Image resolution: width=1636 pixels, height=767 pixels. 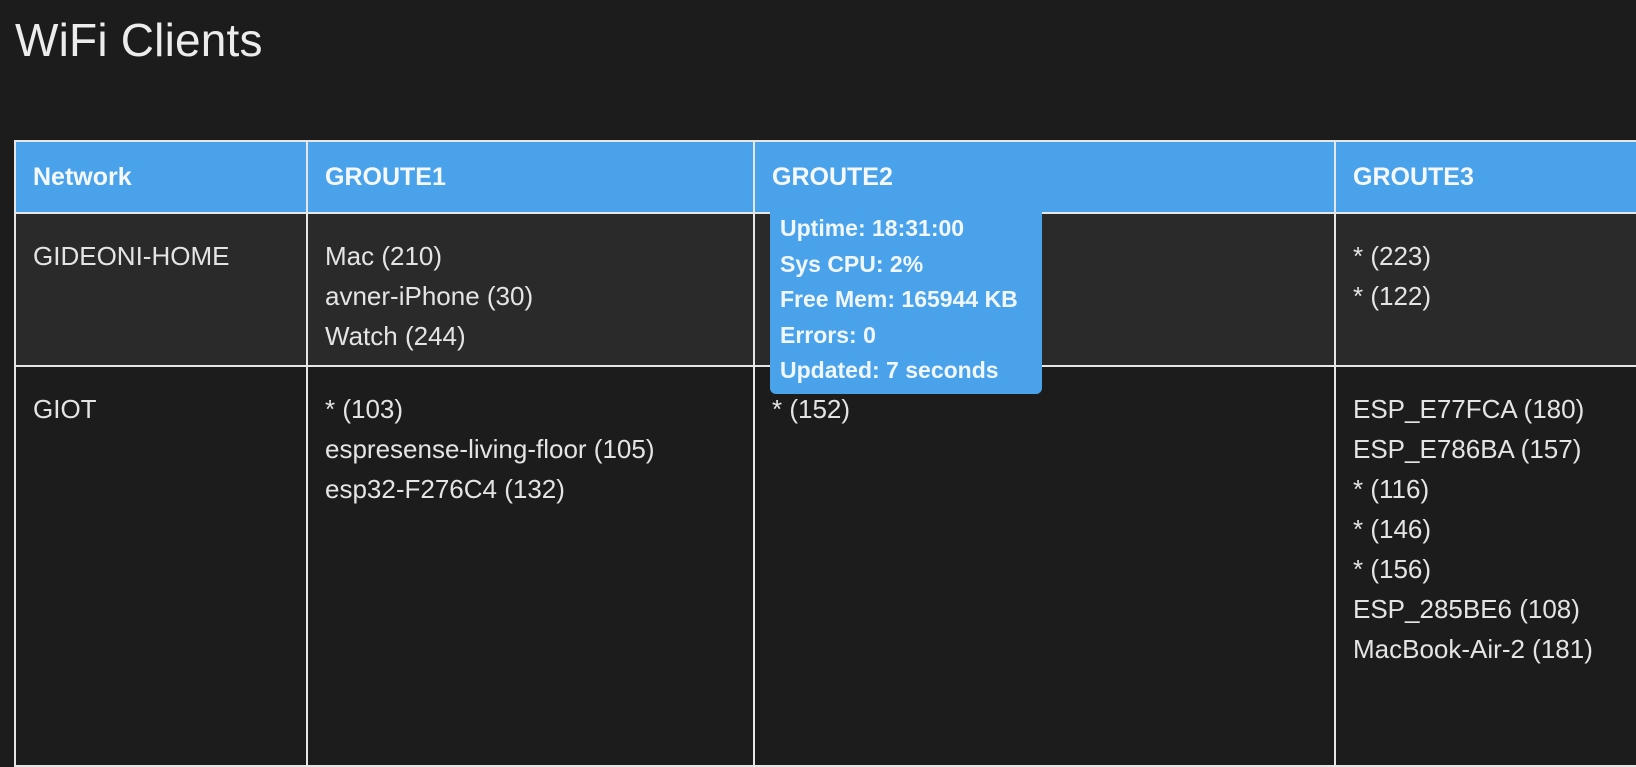 What do you see at coordinates (872, 228) in the screenshot?
I see `tooltip-uptime: Uptime: 18:31:00` at bounding box center [872, 228].